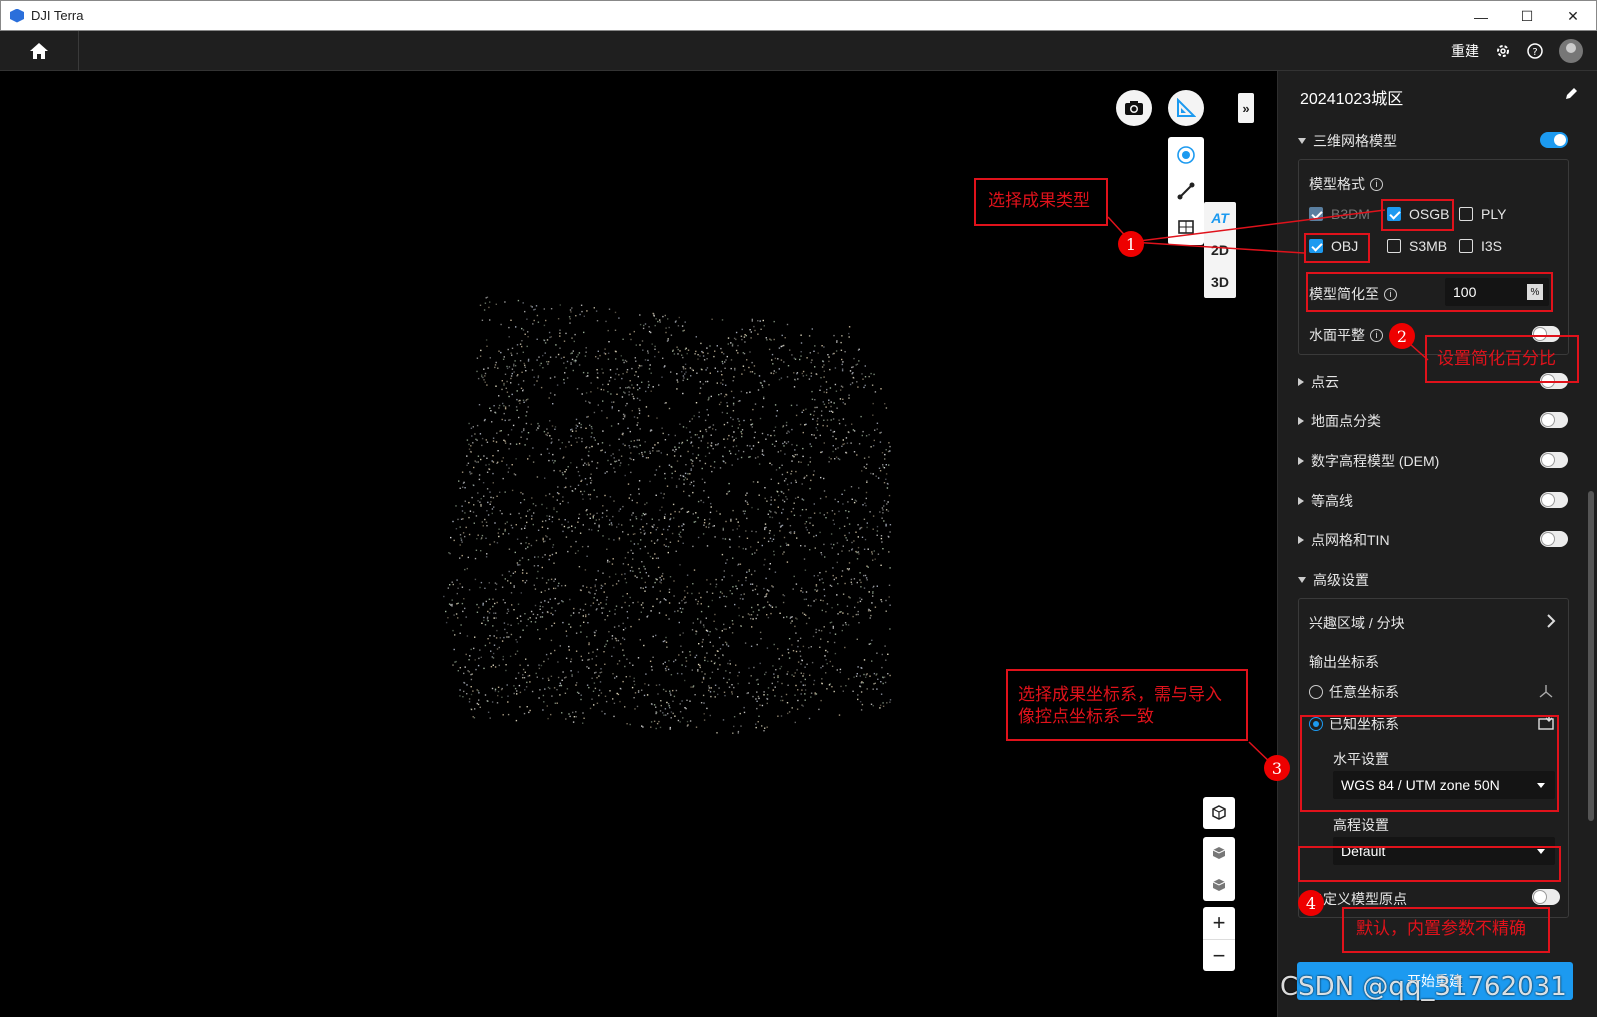 Image resolution: width=1597 pixels, height=1017 pixels. What do you see at coordinates (1220, 218) in the screenshot?
I see `tab-at: AT` at bounding box center [1220, 218].